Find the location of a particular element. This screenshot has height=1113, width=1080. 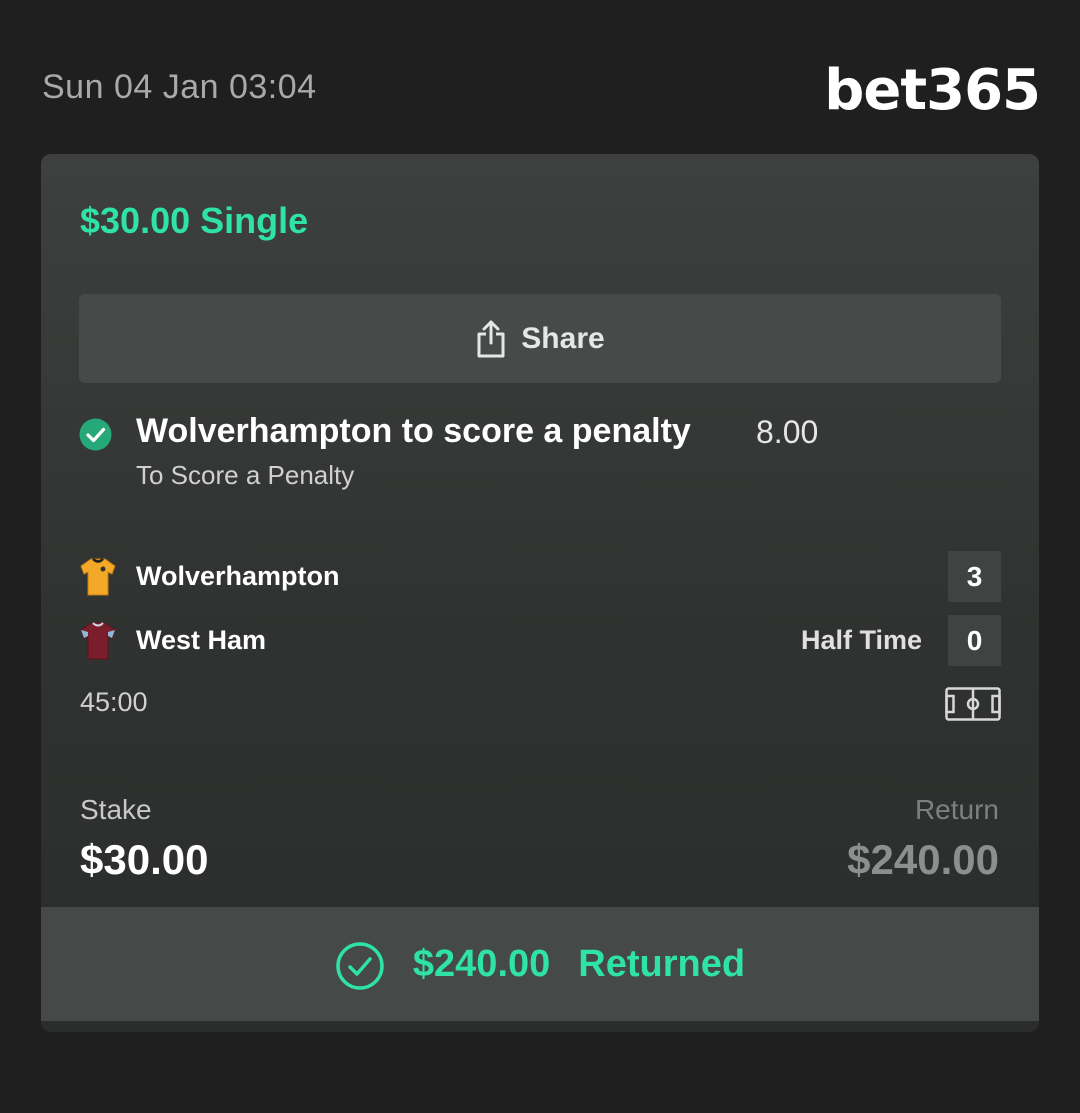

match-period: Half Time is located at coordinates (861, 640).